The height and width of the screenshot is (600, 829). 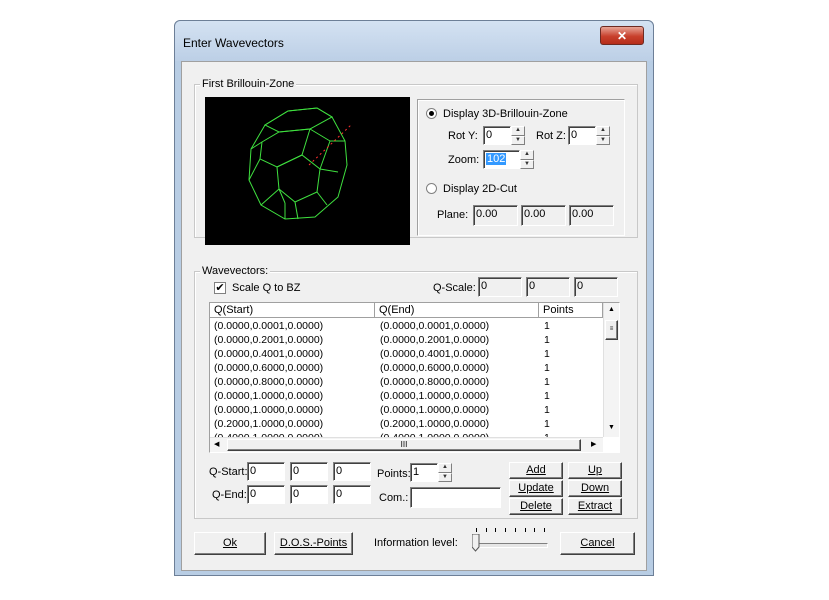 I want to click on extract-button-label: Extract, so click(x=595, y=506).